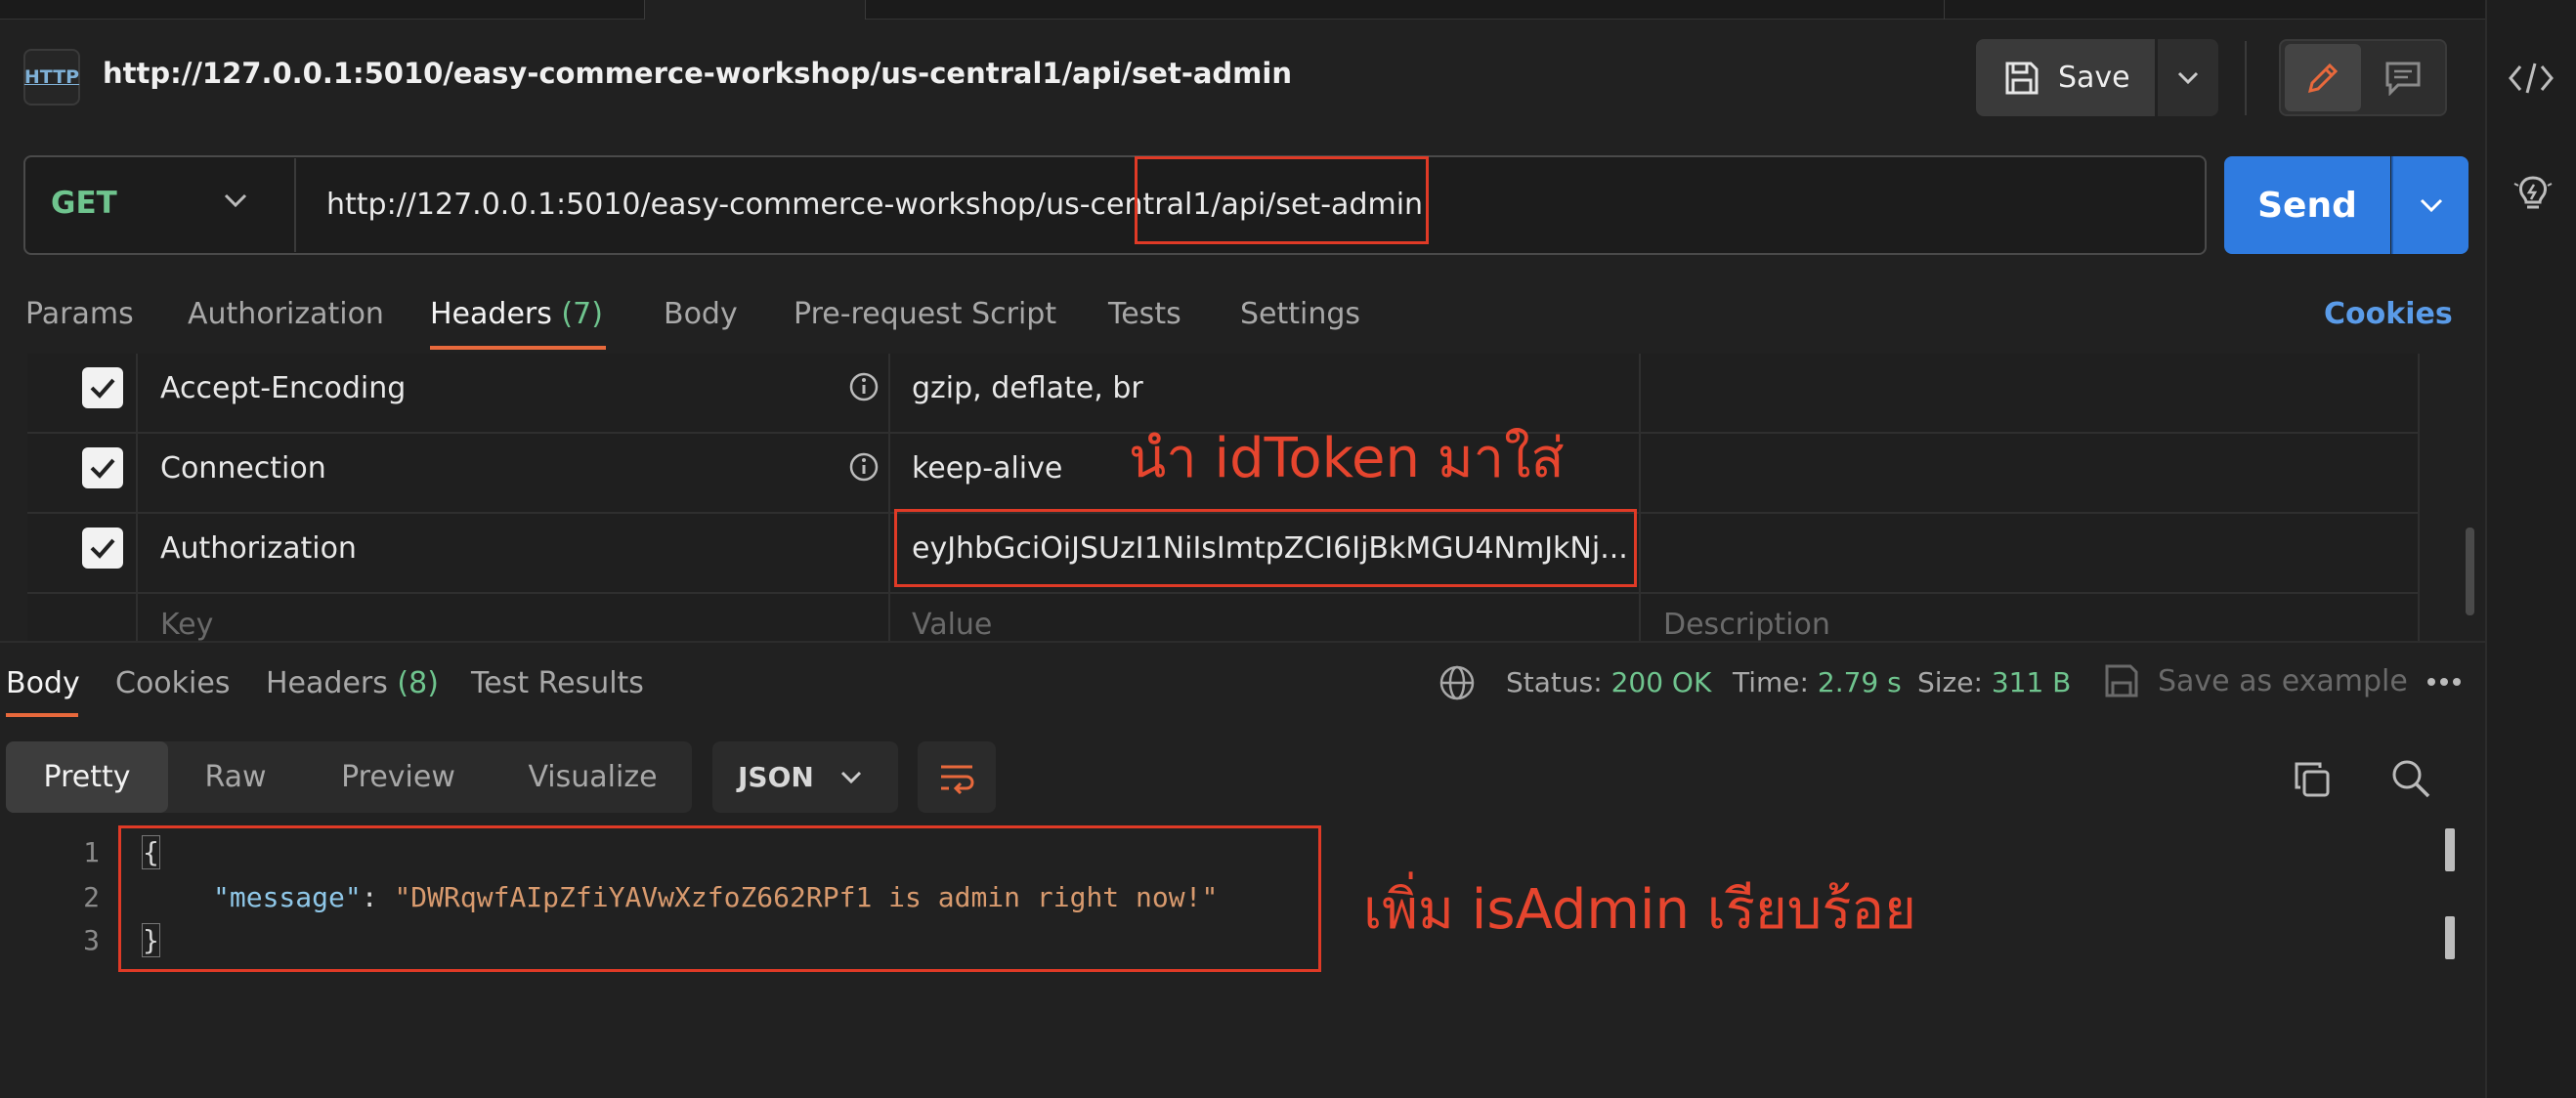 Image resolution: width=2576 pixels, height=1098 pixels. What do you see at coordinates (2450, 937) in the screenshot?
I see `code-scrollbar-bottom` at bounding box center [2450, 937].